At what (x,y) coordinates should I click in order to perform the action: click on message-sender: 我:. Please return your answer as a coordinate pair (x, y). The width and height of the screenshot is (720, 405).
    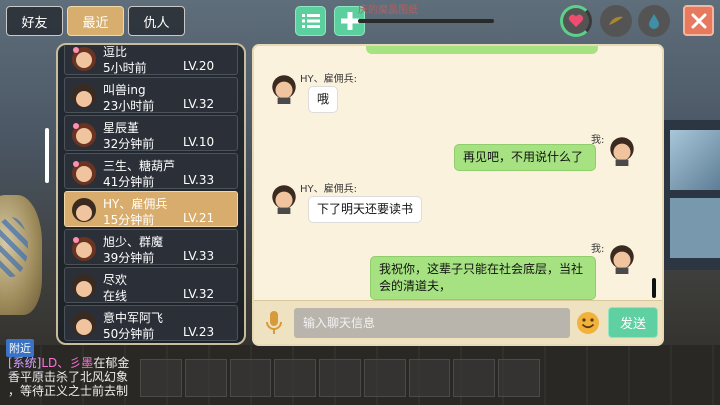
    Looking at the image, I should click on (598, 249).